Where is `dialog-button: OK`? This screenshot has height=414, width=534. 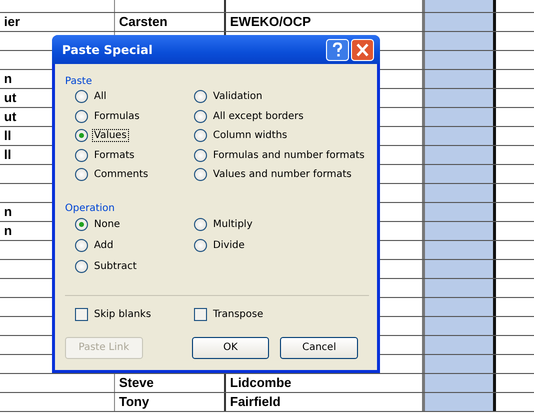
dialog-button: OK is located at coordinates (231, 347).